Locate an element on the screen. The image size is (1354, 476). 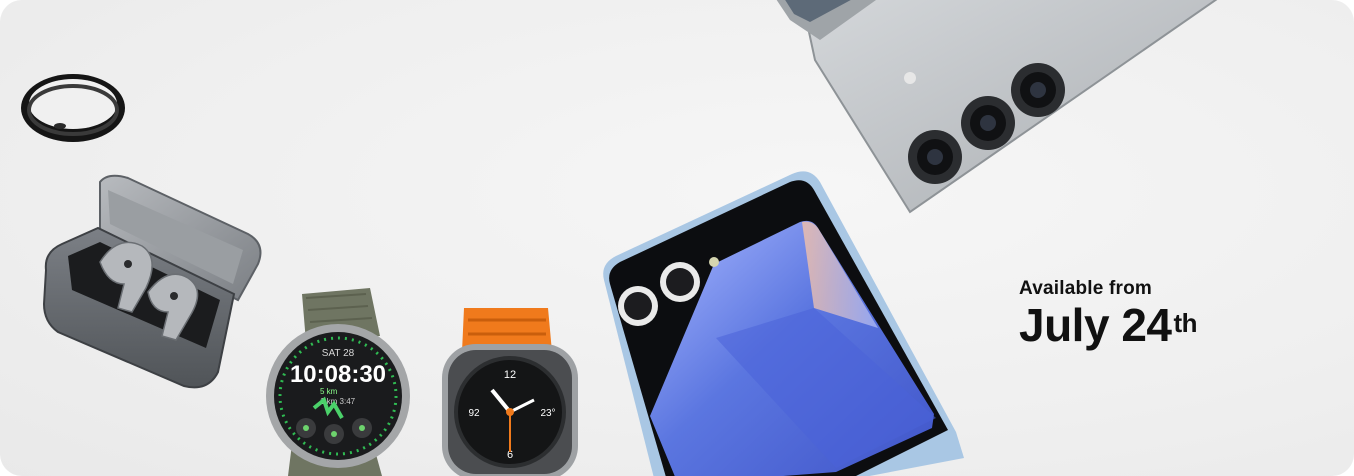
availability-label: Available from is located at coordinates (1086, 288).